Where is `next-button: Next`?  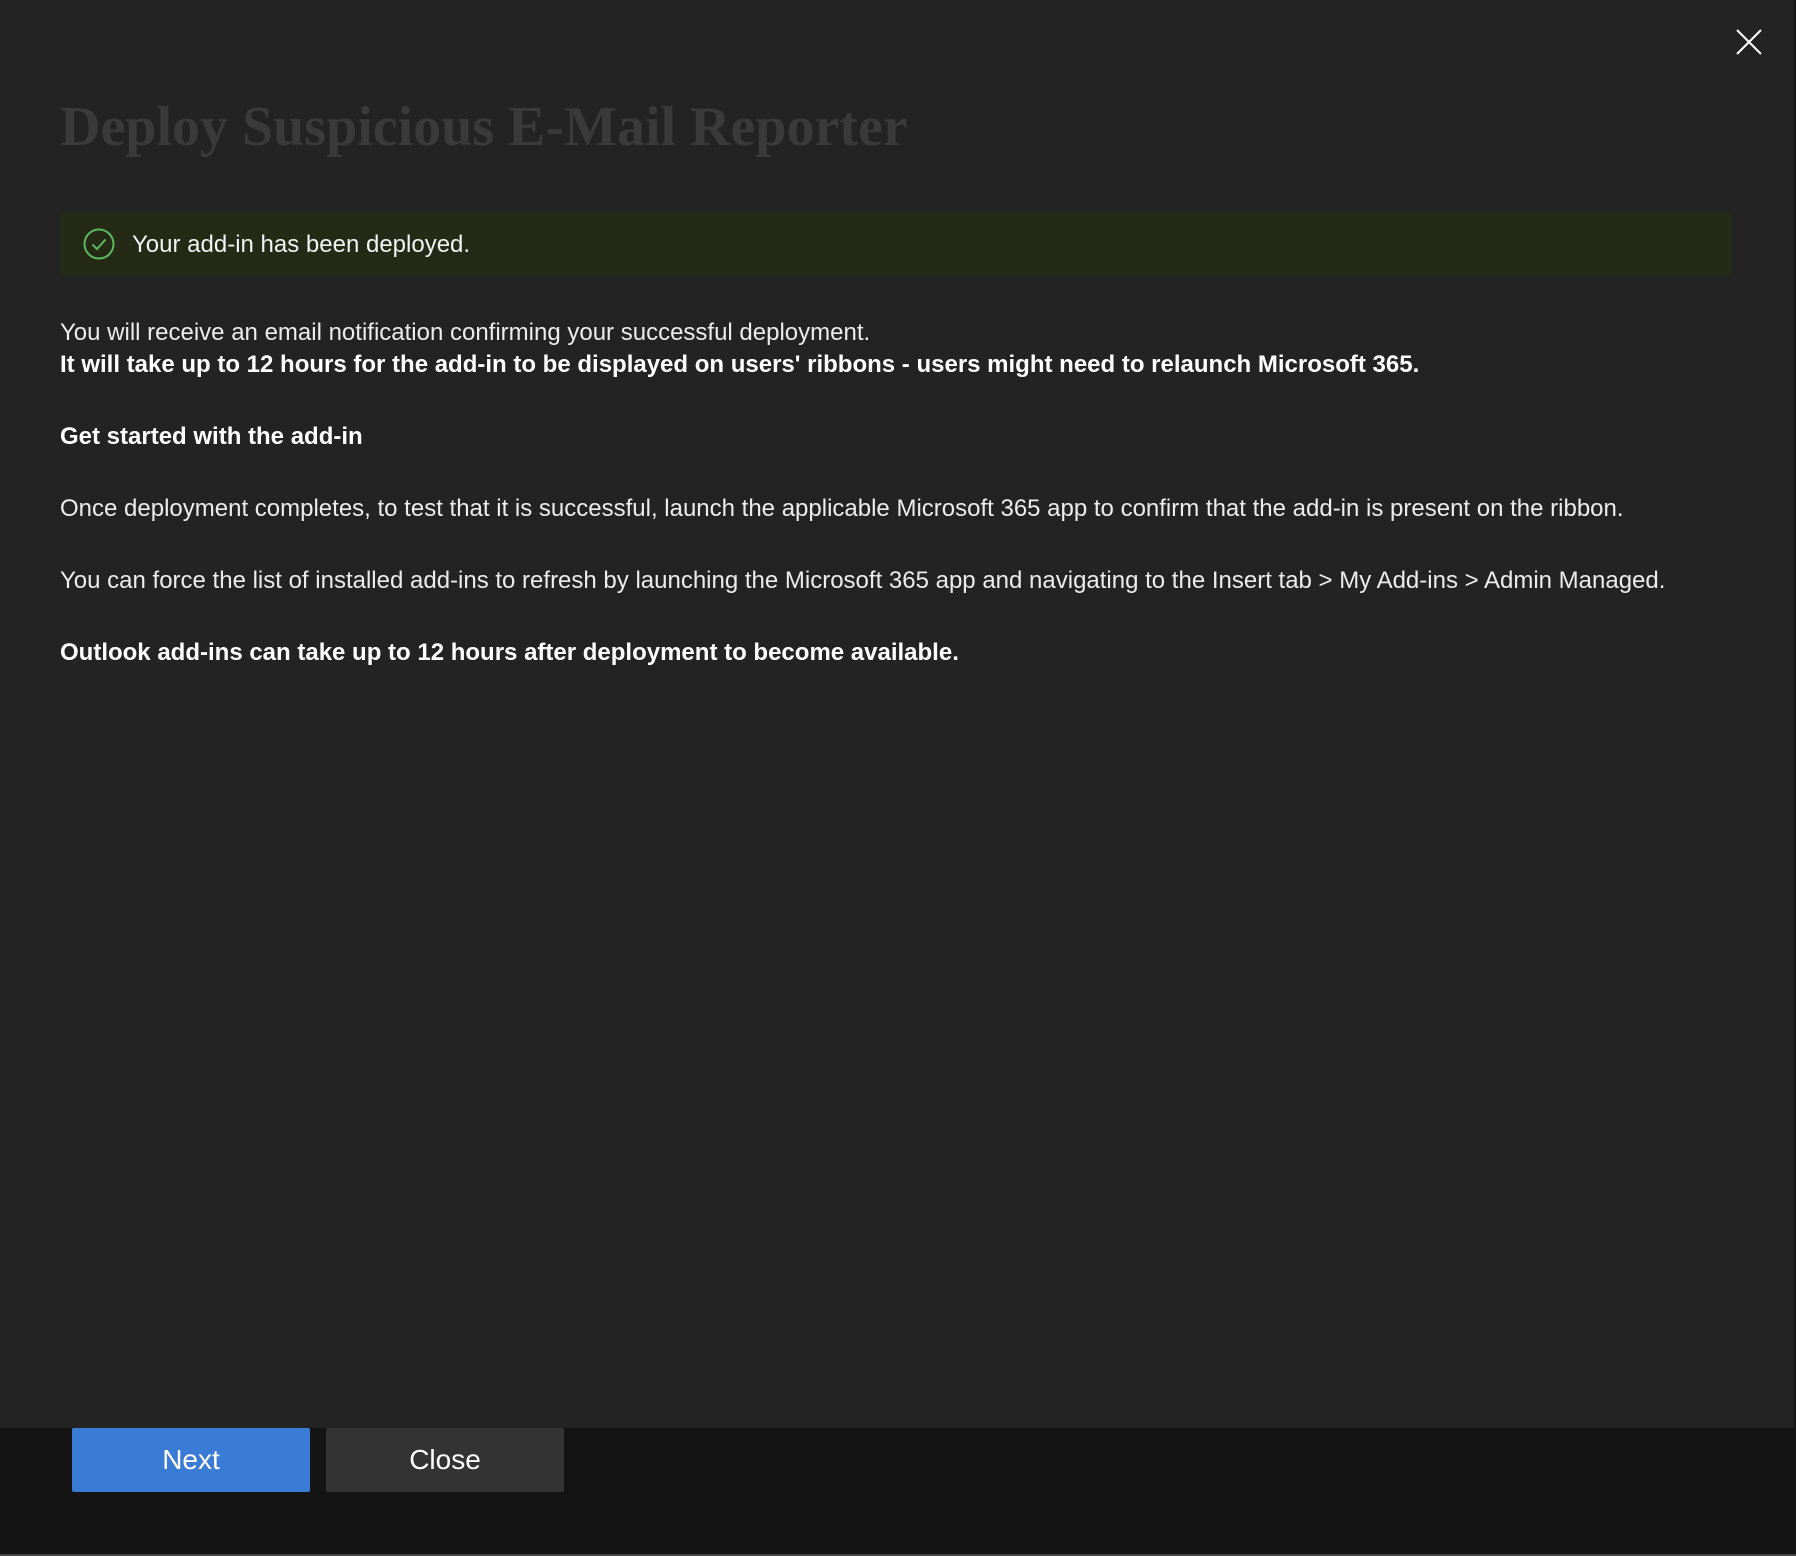 next-button: Next is located at coordinates (191, 1460).